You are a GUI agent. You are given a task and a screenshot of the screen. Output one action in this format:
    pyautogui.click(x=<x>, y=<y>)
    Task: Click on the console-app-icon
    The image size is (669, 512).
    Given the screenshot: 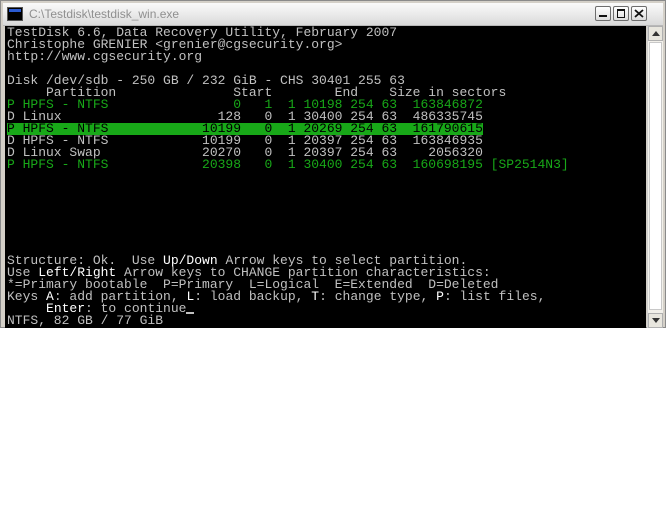 What is the action you would take?
    pyautogui.click(x=15, y=14)
    